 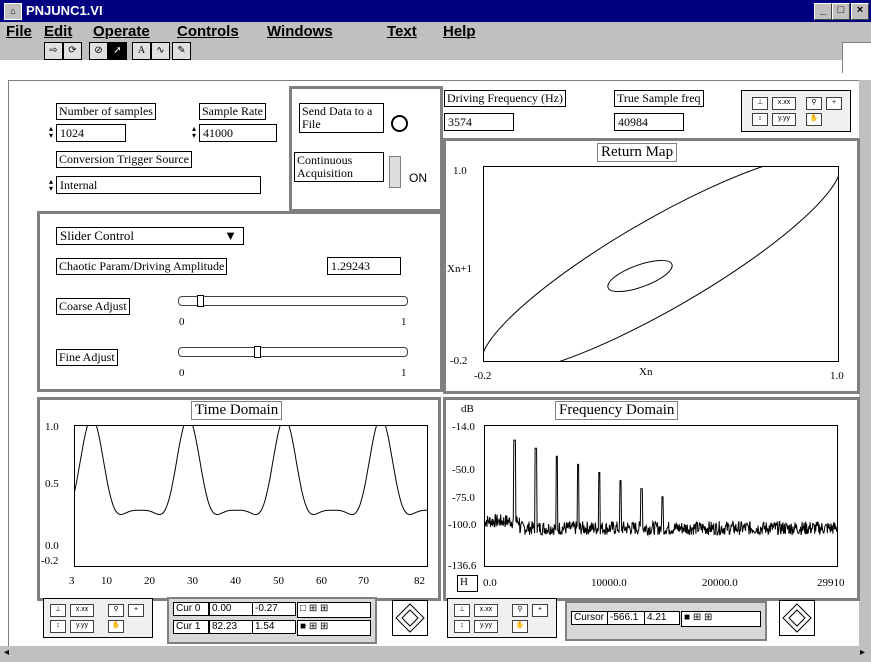 I want to click on fd-ytick-1: -50.0, so click(x=463, y=470).